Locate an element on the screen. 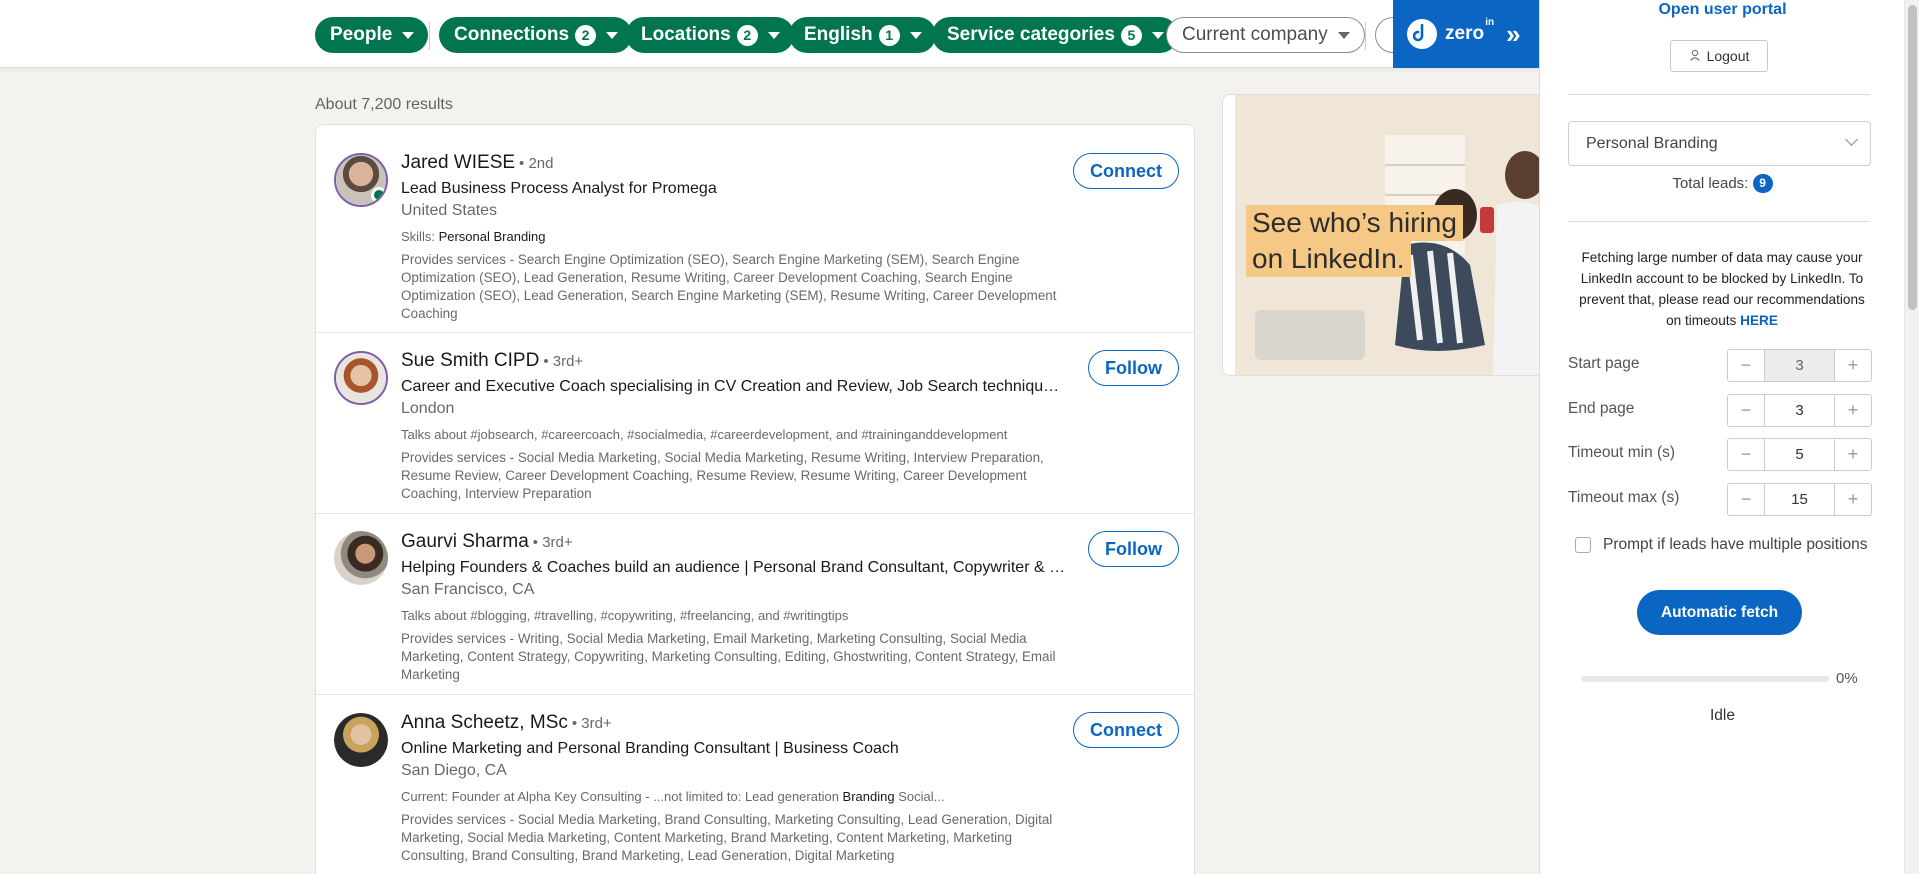 The height and width of the screenshot is (874, 1919). timeout-min-input: 5 is located at coordinates (1799, 454).